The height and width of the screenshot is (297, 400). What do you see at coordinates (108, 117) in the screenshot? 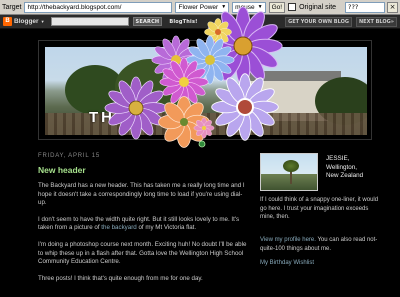
I see `blog-title: THE` at bounding box center [108, 117].